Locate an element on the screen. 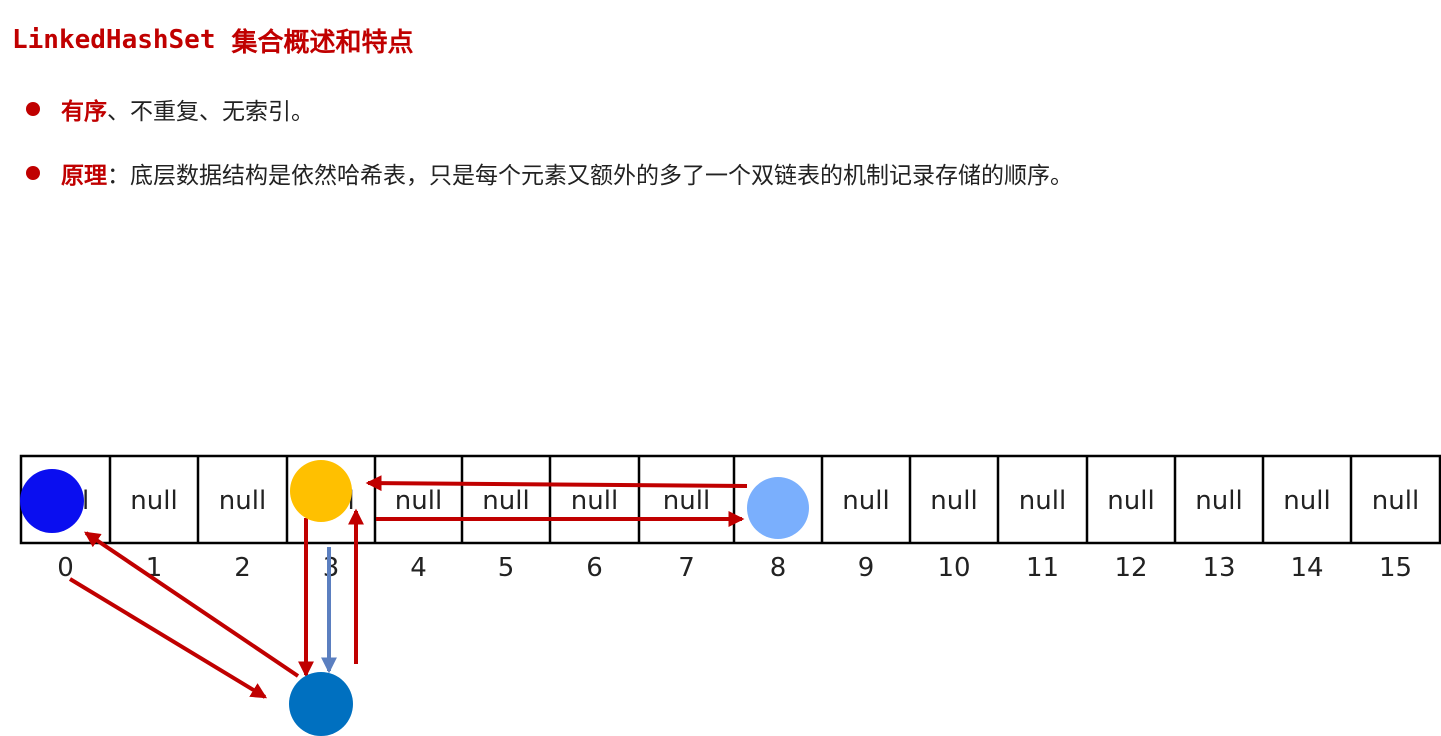 This screenshot has width=1441, height=736. array-index-label: 6 is located at coordinates (594, 568).